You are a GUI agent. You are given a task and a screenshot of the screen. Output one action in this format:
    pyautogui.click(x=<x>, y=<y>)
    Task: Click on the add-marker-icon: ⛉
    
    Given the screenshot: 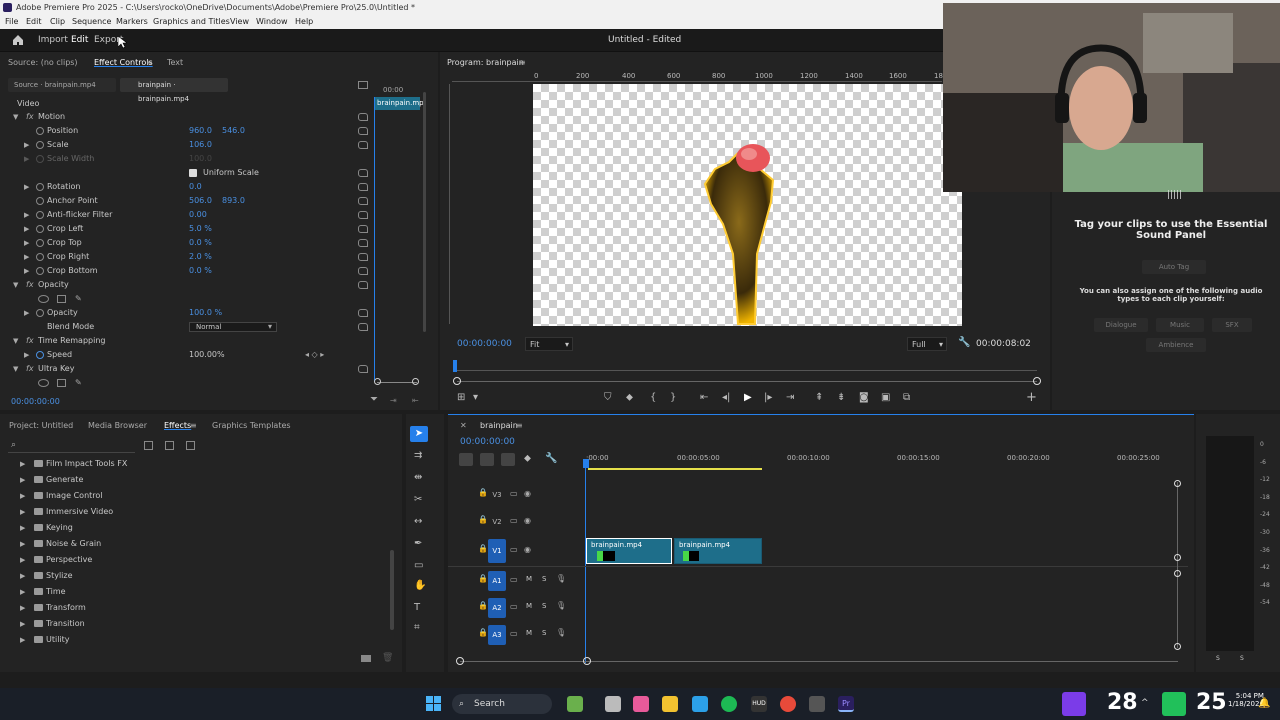 What is the action you would take?
    pyautogui.click(x=608, y=397)
    